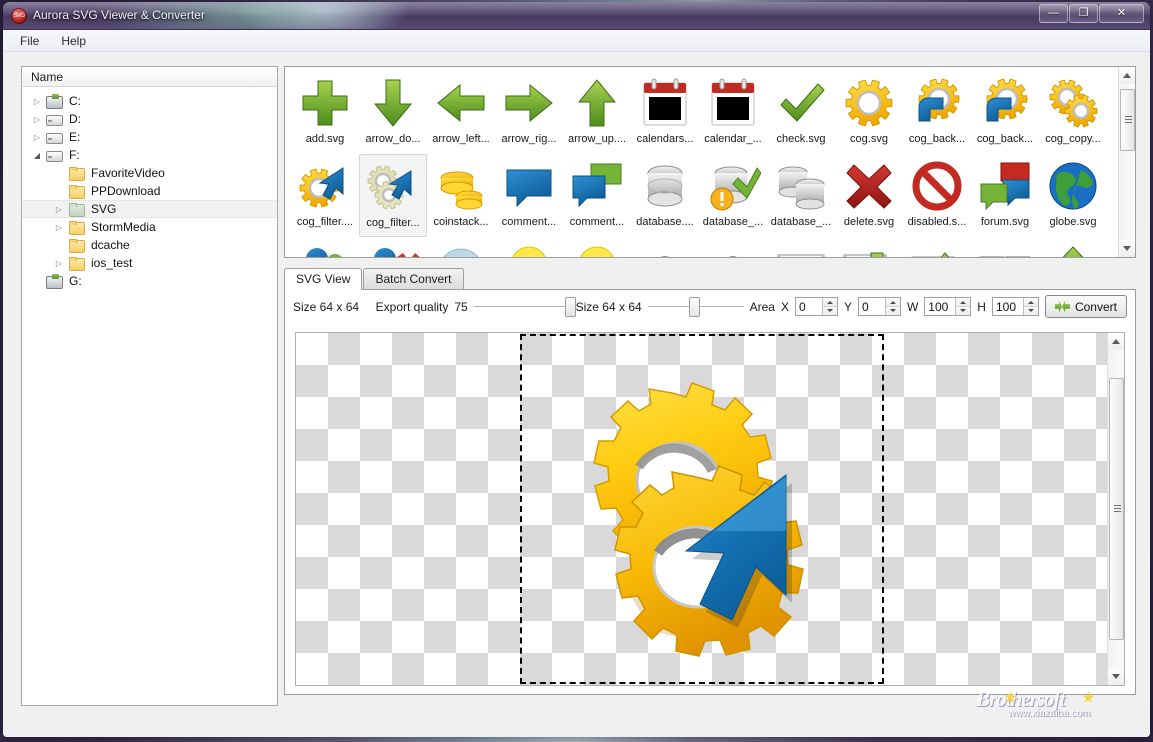 Image resolution: width=1153 pixels, height=742 pixels. I want to click on area-x-stepper, so click(816, 306).